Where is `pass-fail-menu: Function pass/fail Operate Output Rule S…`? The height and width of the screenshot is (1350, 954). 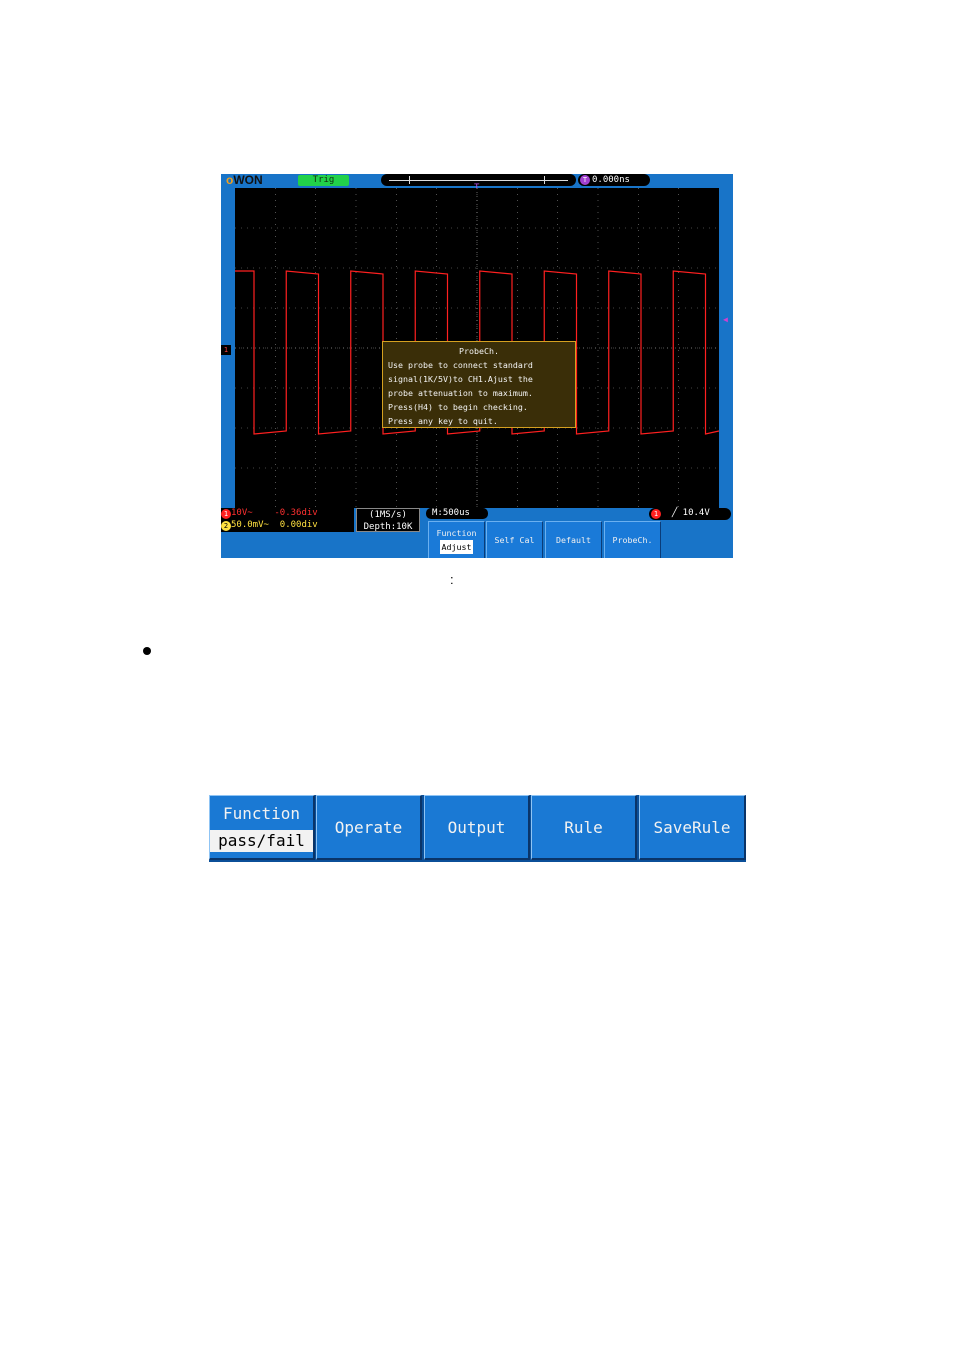 pass-fail-menu: Function pass/fail Operate Output Rule S… is located at coordinates (477, 828).